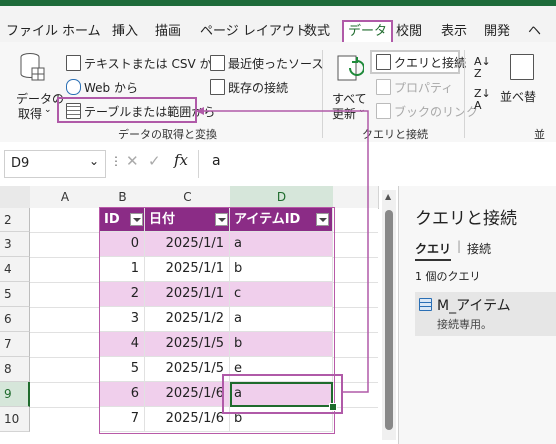 The width and height of the screenshot is (556, 444). What do you see at coordinates (389, 320) in the screenshot?
I see `scrollbar-thumb` at bounding box center [389, 320].